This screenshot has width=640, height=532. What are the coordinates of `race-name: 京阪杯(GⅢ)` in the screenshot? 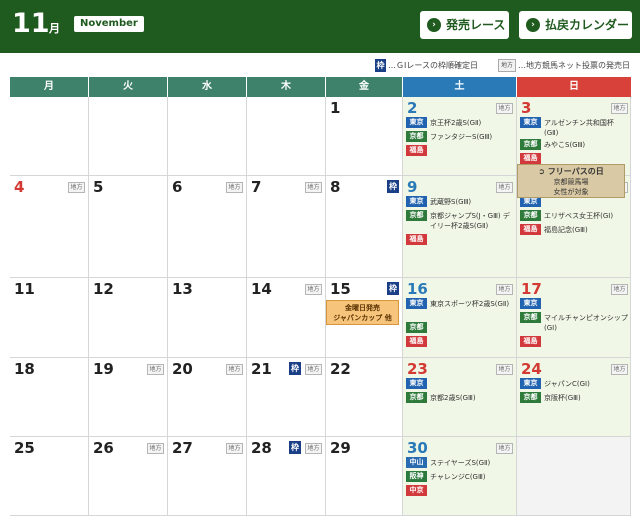 It's located at (562, 398).